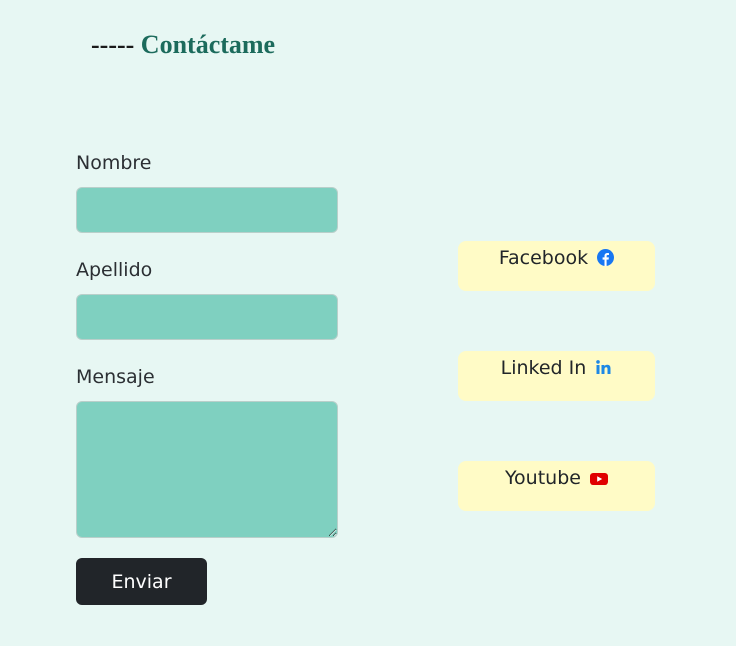  Describe the element at coordinates (543, 368) in the screenshot. I see `linkedin-label: Linked In` at that location.